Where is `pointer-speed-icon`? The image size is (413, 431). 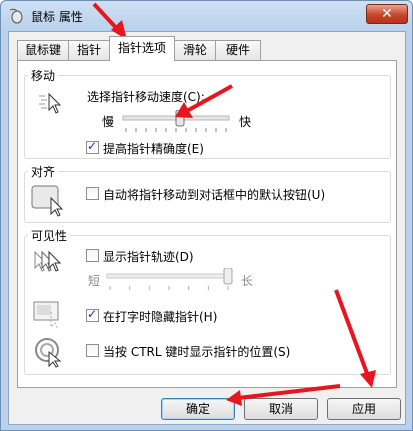 pointer-speed-icon is located at coordinates (50, 103).